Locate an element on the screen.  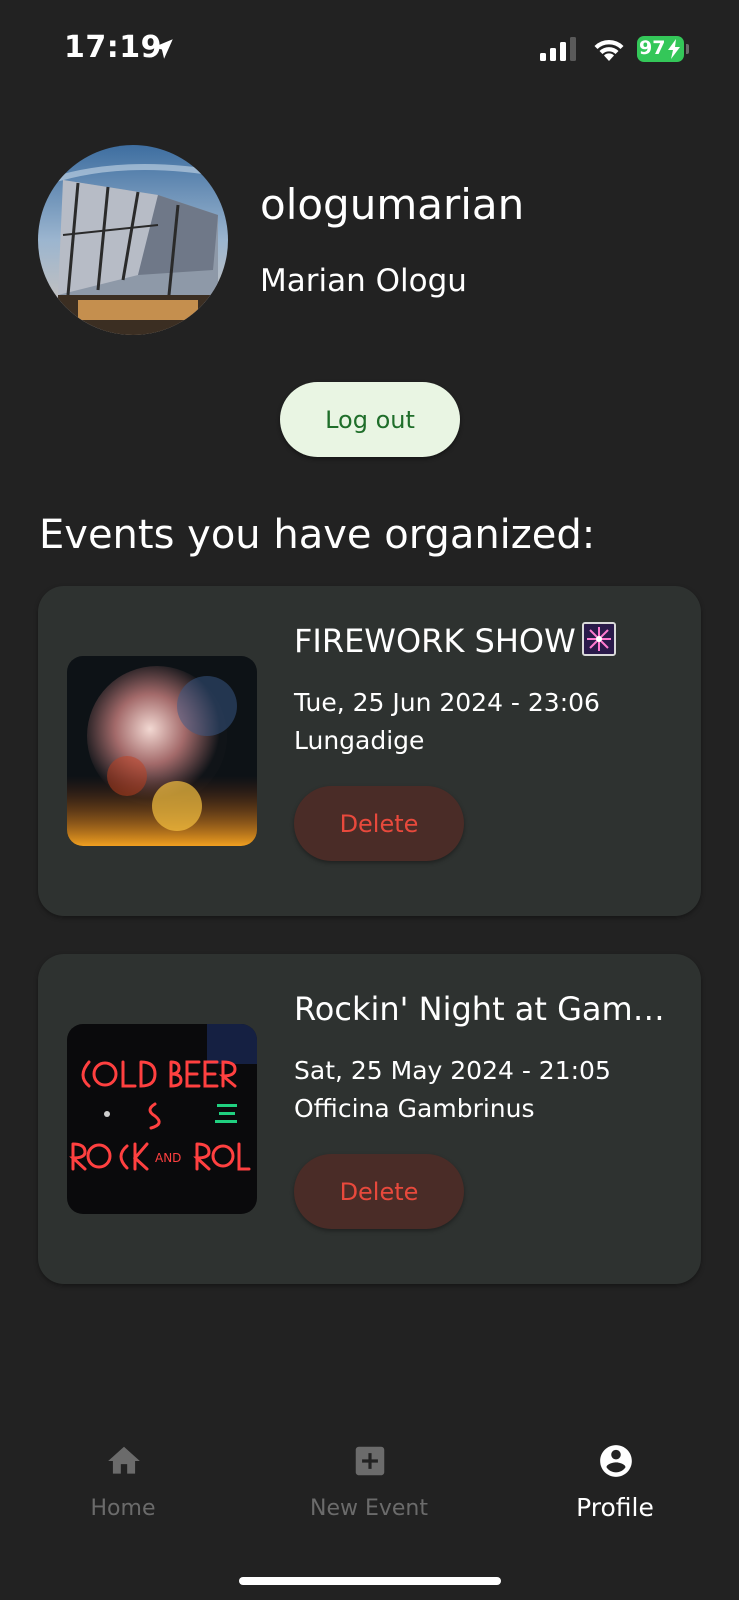
event-title: FIREWORK SHOW is located at coordinates (484, 641).